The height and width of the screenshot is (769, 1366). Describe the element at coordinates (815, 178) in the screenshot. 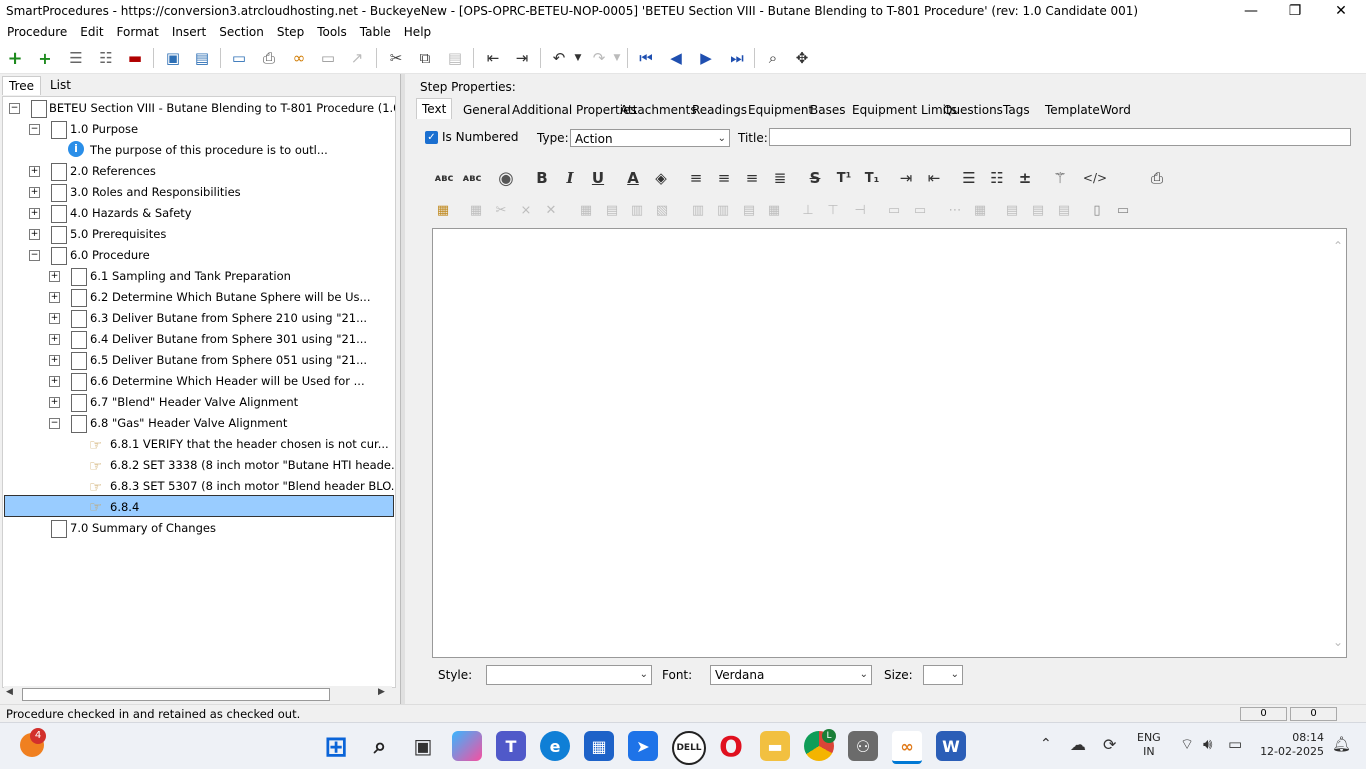

I see `strikethrough-icon: S` at that location.